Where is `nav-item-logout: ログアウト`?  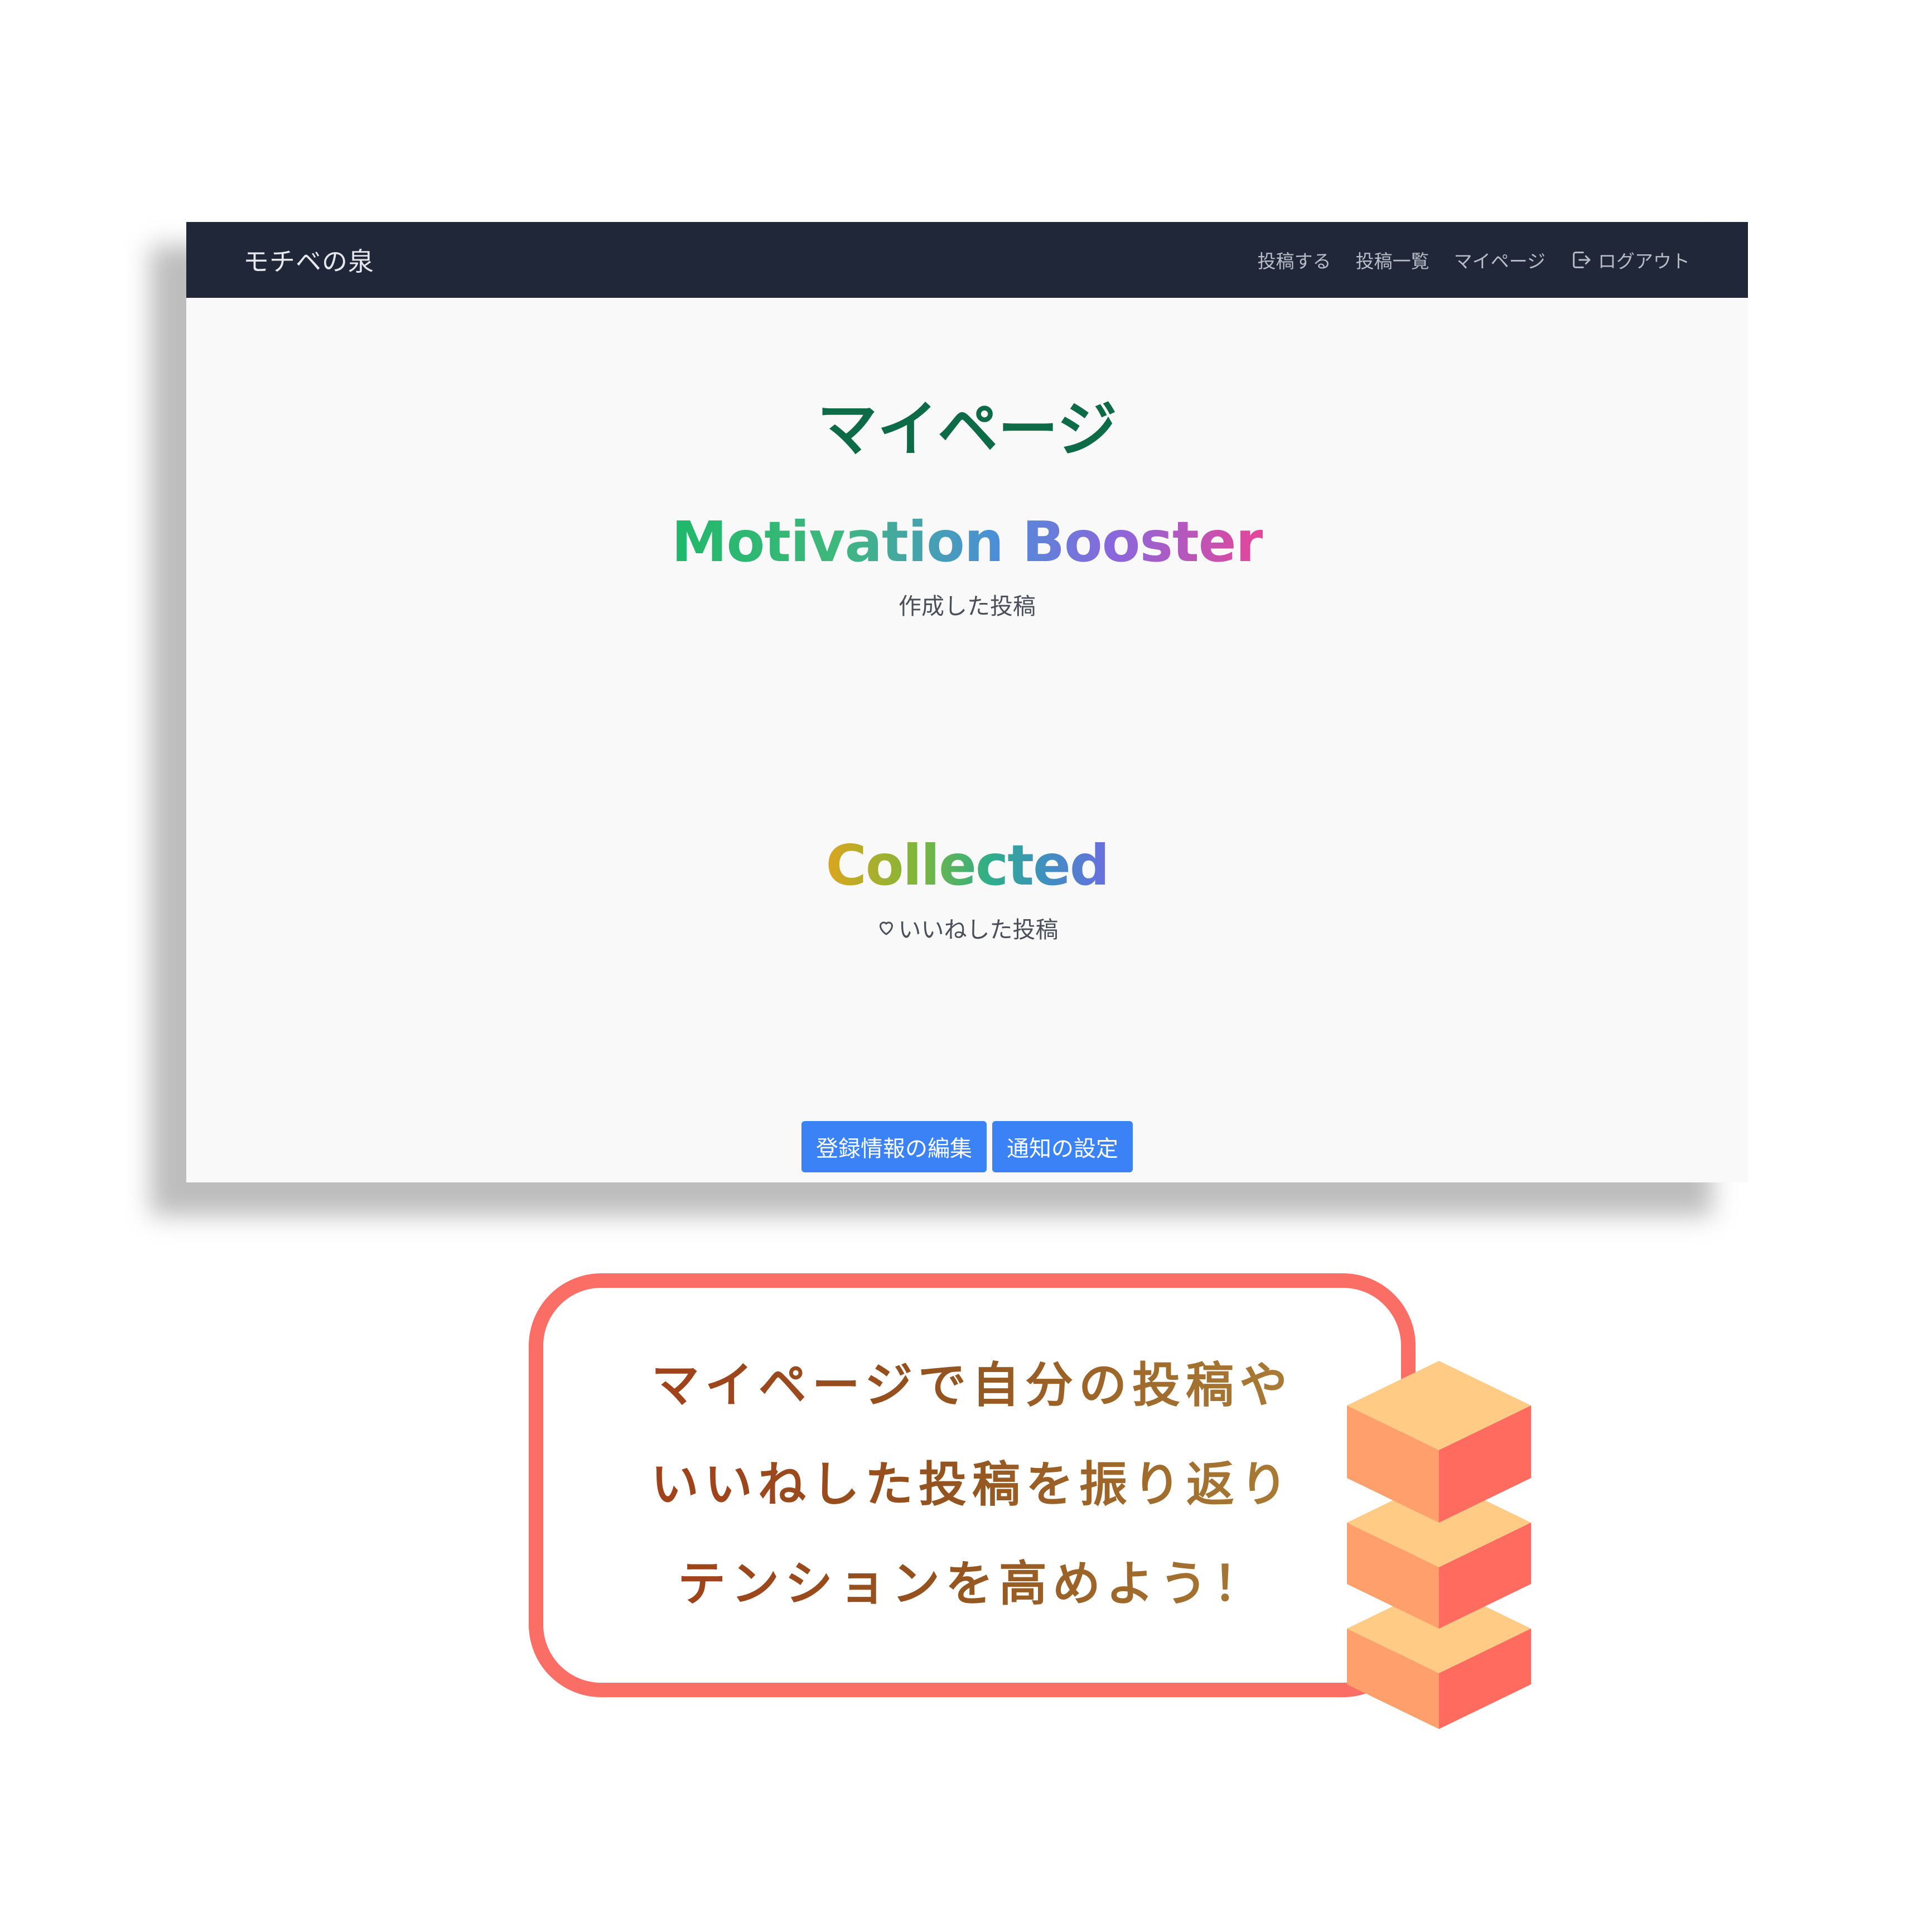
nav-item-logout: ログアウト is located at coordinates (1630, 260).